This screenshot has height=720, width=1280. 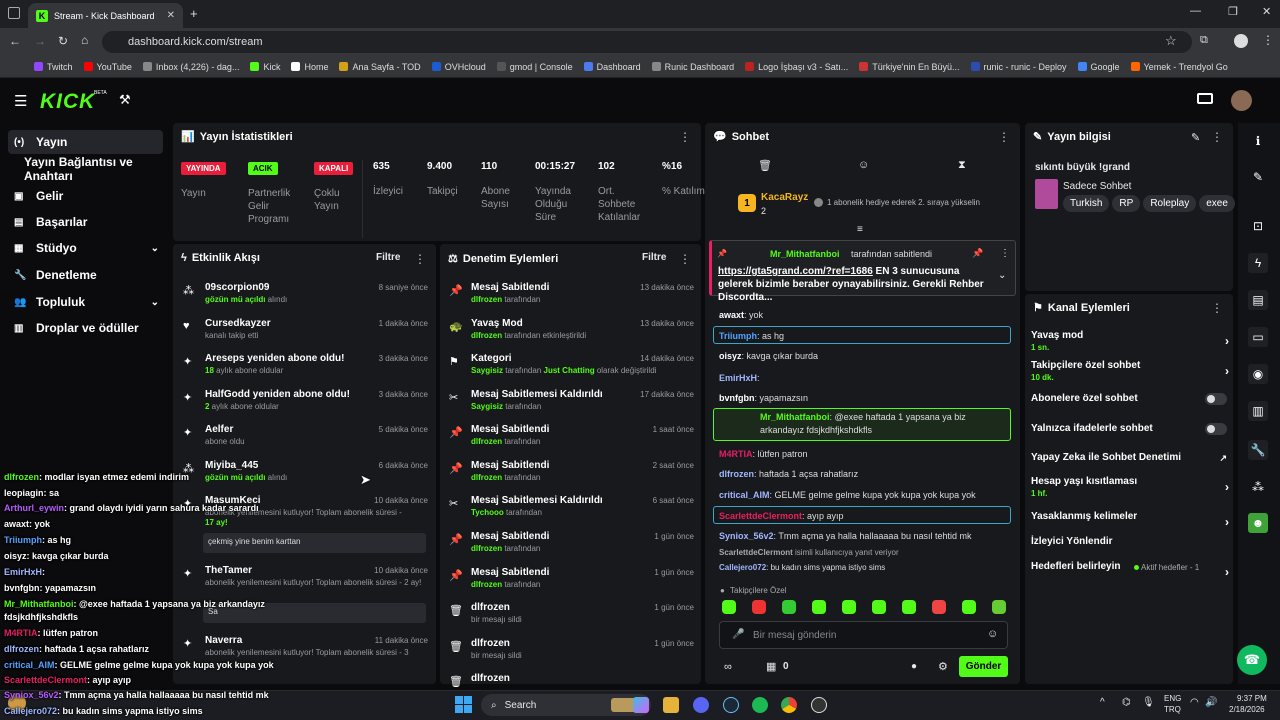 I want to click on capture-icon: ⊡, so click(x=1258, y=226).